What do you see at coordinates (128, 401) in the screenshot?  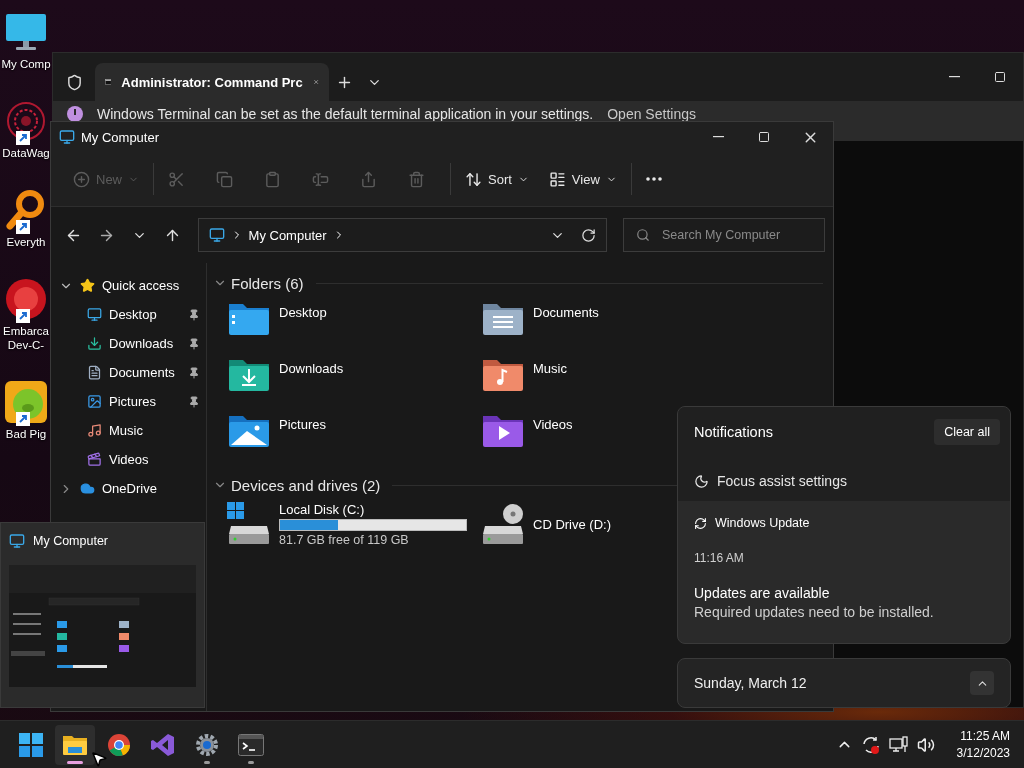 I see `sidebar-item: Pictures` at bounding box center [128, 401].